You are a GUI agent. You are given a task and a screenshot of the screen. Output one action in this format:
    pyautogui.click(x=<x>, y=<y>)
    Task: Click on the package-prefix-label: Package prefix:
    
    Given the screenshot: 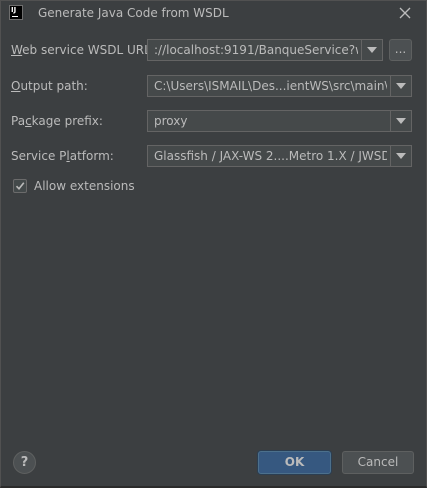 What is the action you would take?
    pyautogui.click(x=57, y=121)
    